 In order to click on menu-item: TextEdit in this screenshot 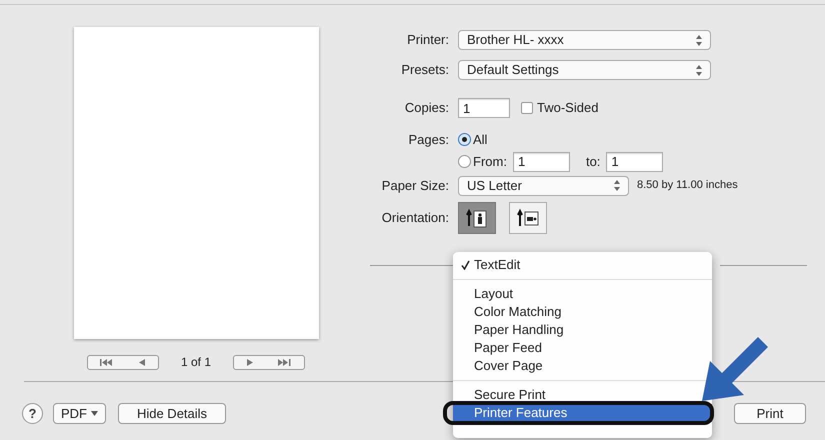, I will do `click(490, 265)`.